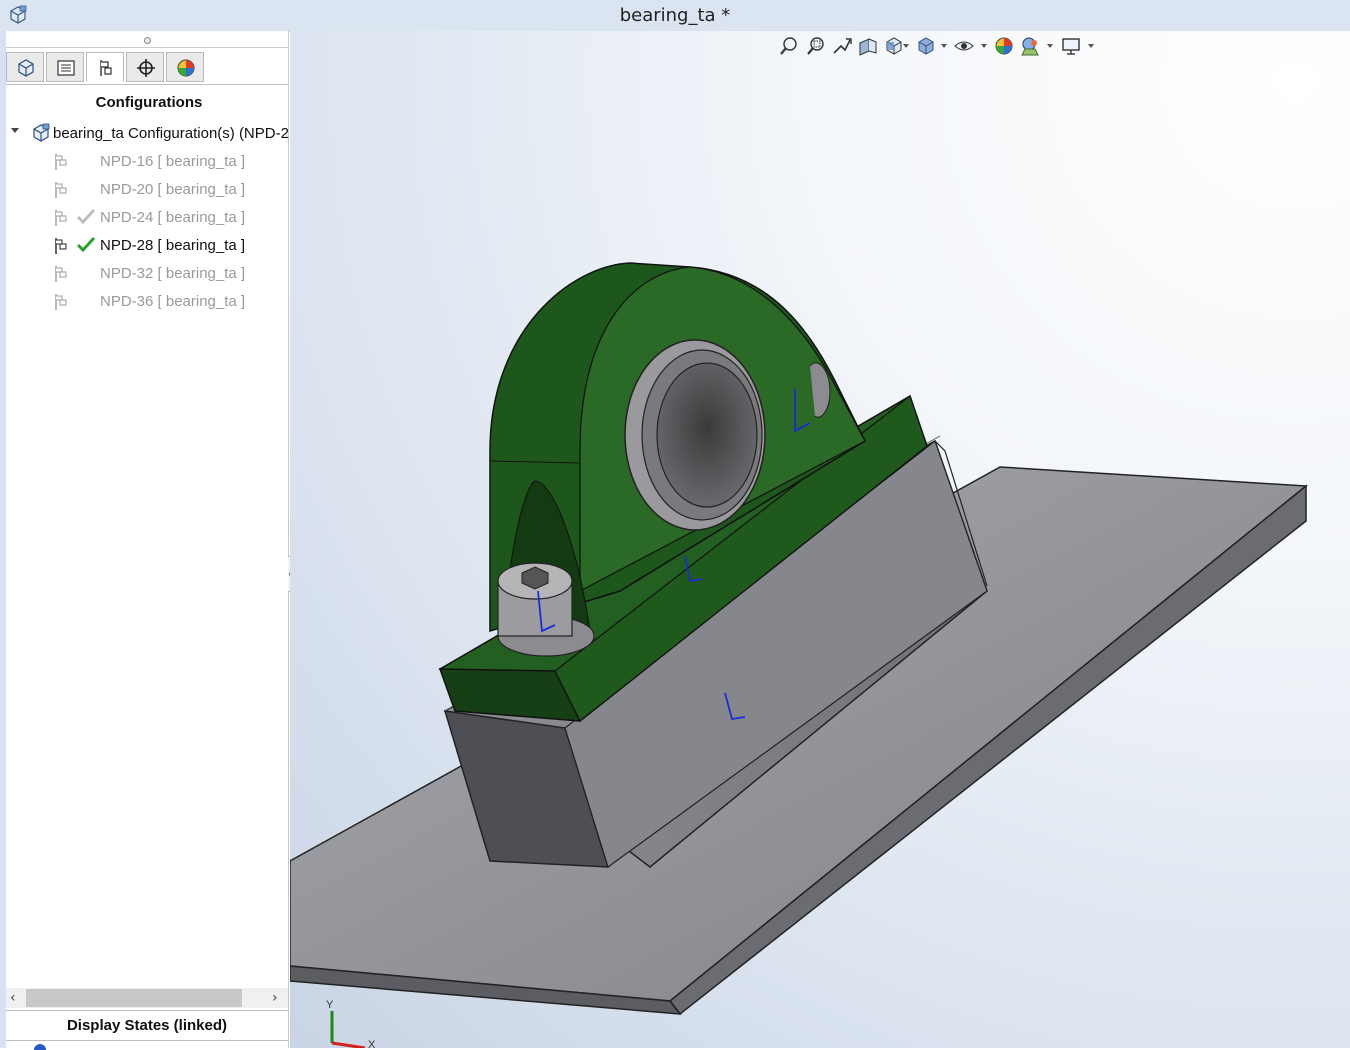 This screenshot has height=1050, width=1350. Describe the element at coordinates (86, 216) in the screenshot. I see `previous-check-icon` at that location.